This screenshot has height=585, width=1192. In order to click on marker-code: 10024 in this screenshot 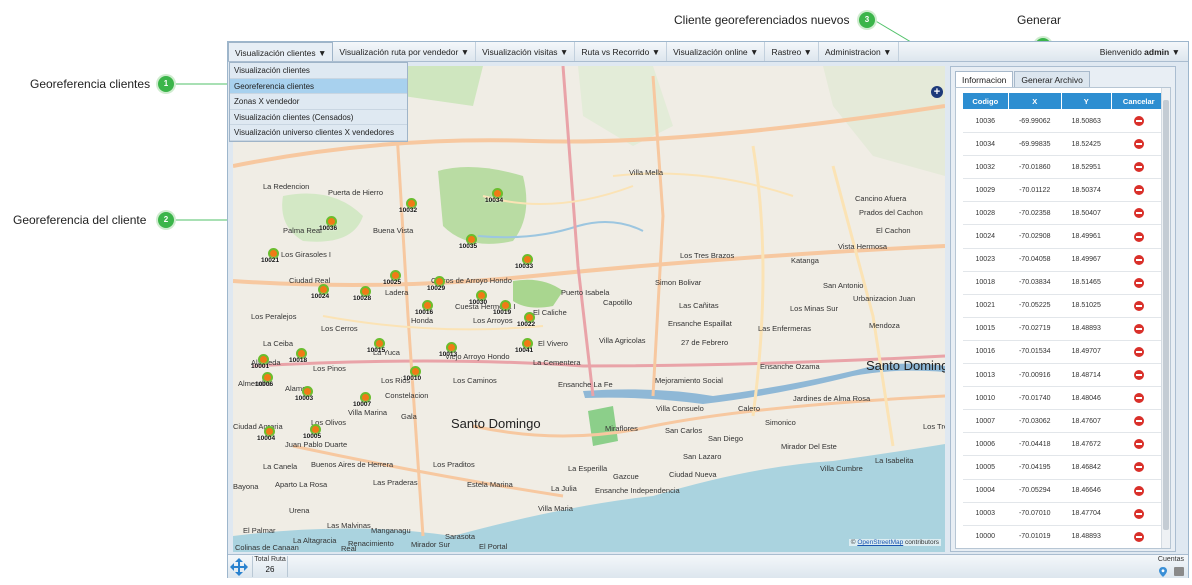, I will do `click(320, 296)`.